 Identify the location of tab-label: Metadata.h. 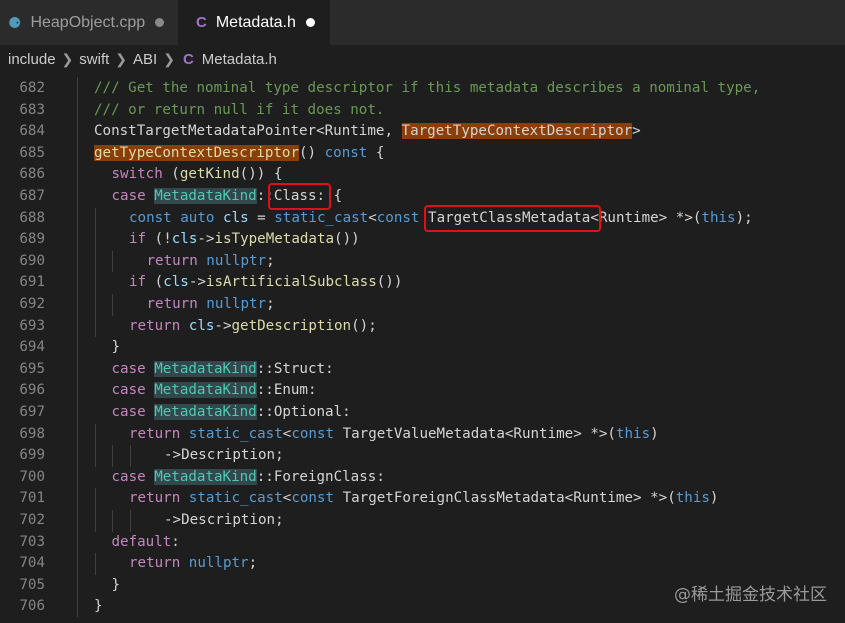
(255, 22).